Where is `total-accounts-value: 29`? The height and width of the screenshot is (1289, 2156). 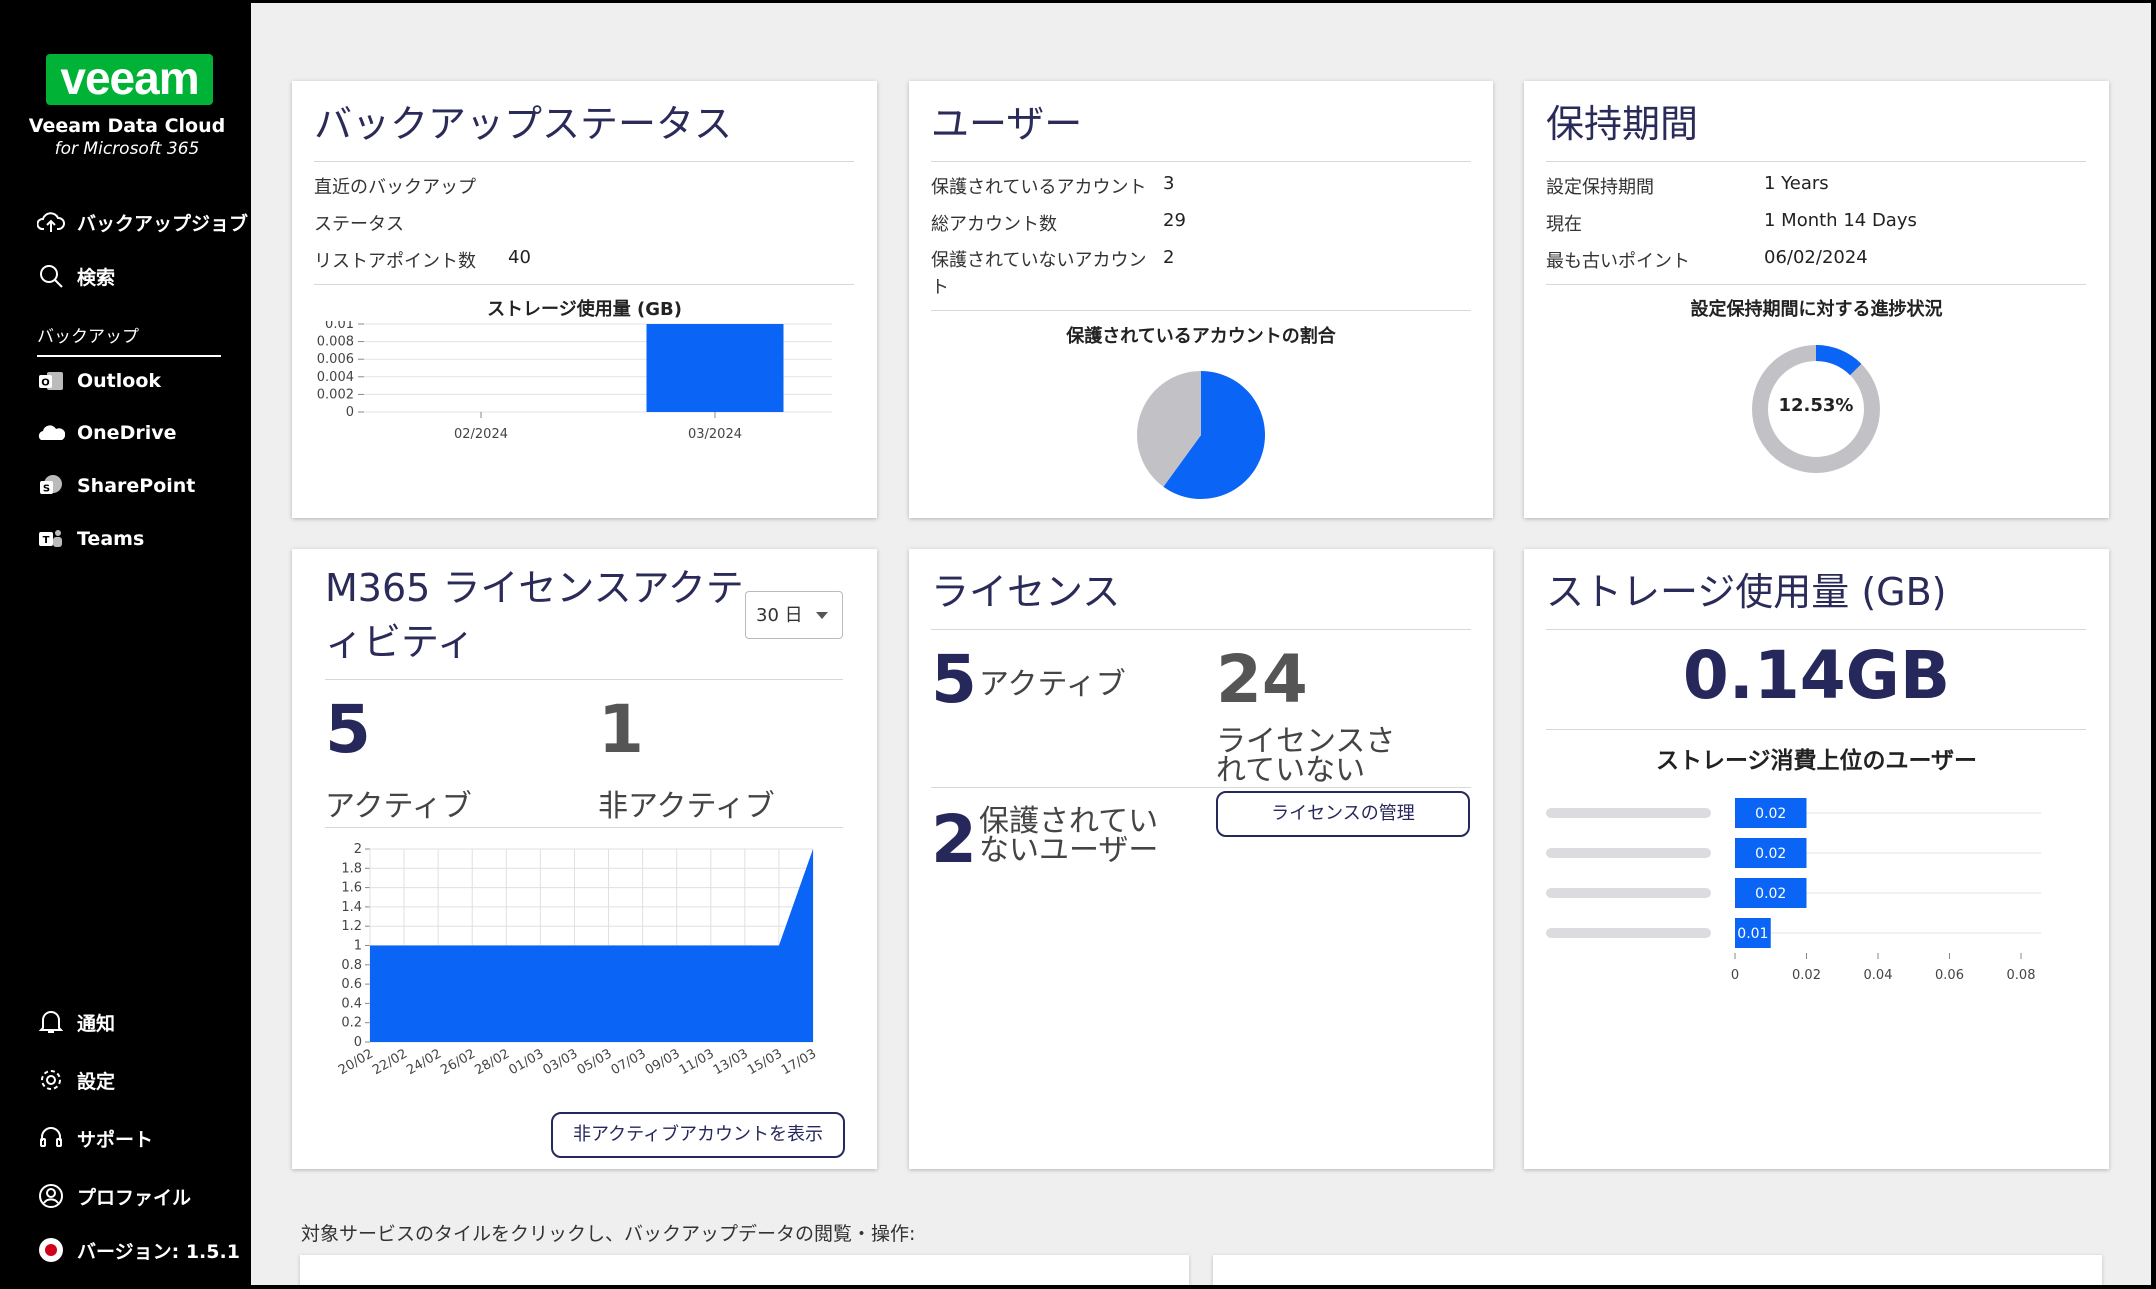 total-accounts-value: 29 is located at coordinates (1174, 220).